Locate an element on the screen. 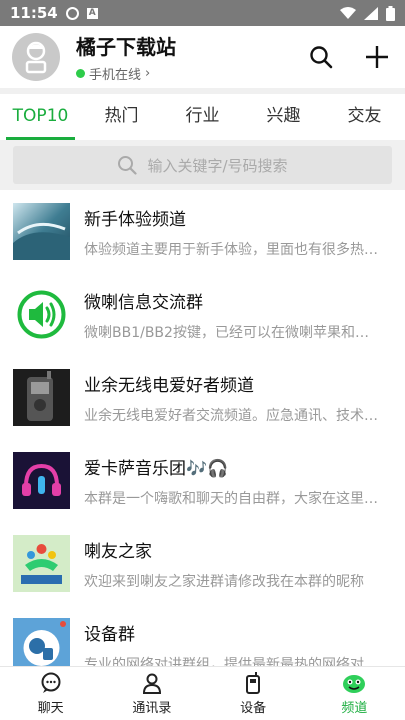 The height and width of the screenshot is (720, 405). bottom-navigation: 聊天 通讯录 设备 频道 is located at coordinates (202, 693).